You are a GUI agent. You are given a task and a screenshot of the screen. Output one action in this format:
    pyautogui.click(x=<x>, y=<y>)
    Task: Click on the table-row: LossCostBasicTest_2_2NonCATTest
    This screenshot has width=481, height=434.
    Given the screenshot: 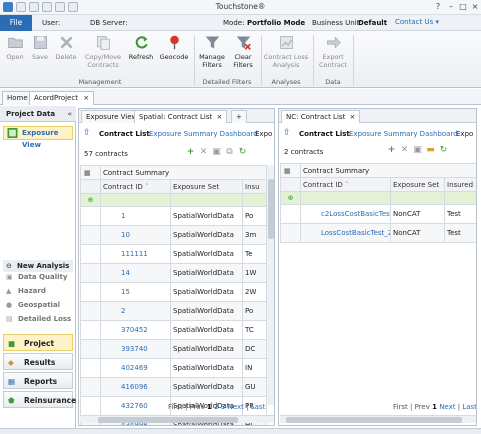 What is the action you would take?
    pyautogui.click(x=378, y=233)
    